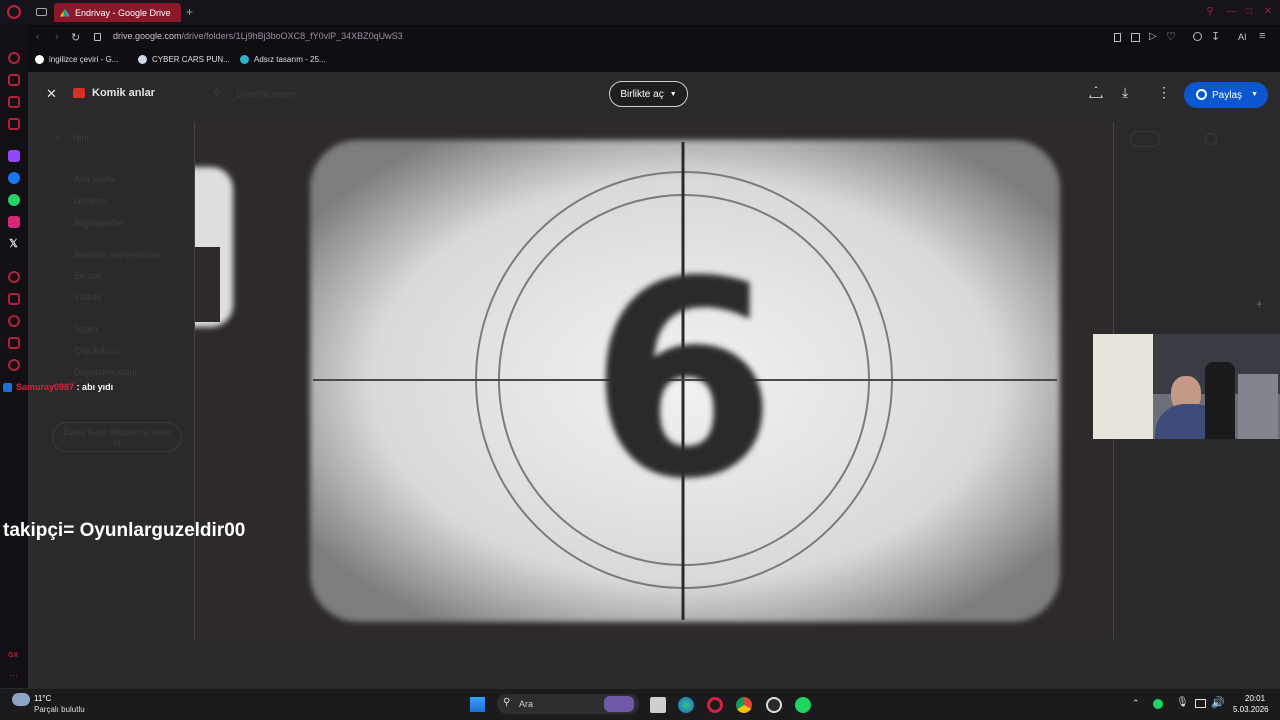 The image size is (1280, 720). What do you see at coordinates (1231, 12) in the screenshot?
I see `minimize-icon: —` at bounding box center [1231, 12].